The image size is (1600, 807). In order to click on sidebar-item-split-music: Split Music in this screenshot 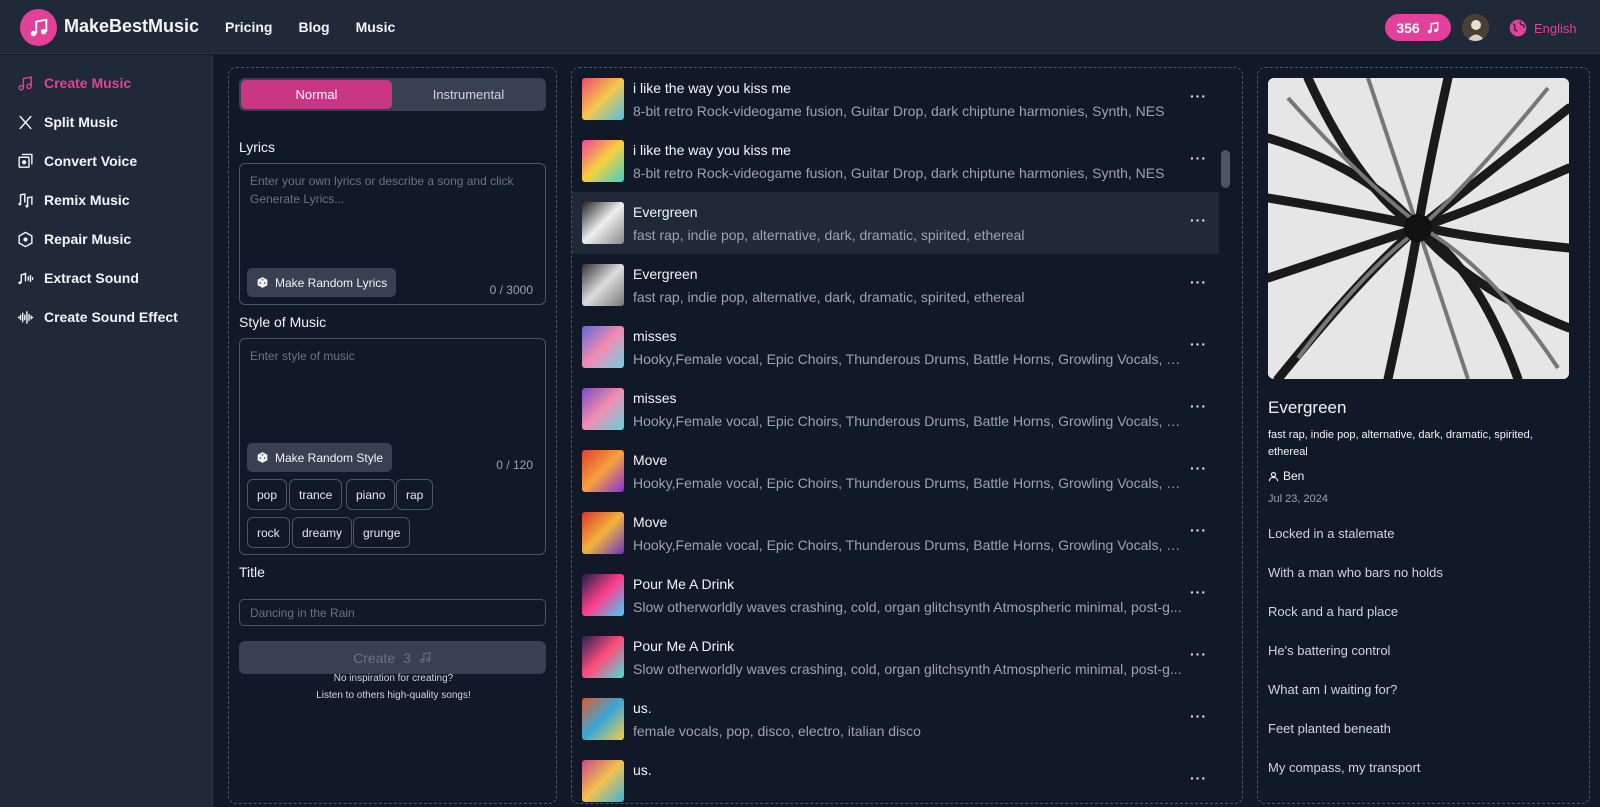, I will do `click(67, 122)`.